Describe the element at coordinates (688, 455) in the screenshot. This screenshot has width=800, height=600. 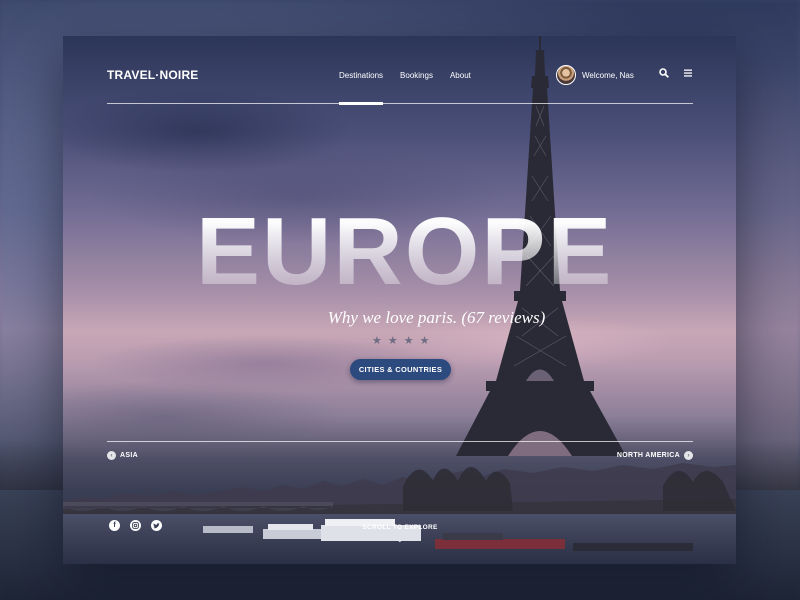
I see `chevron-right-icon: ›` at that location.